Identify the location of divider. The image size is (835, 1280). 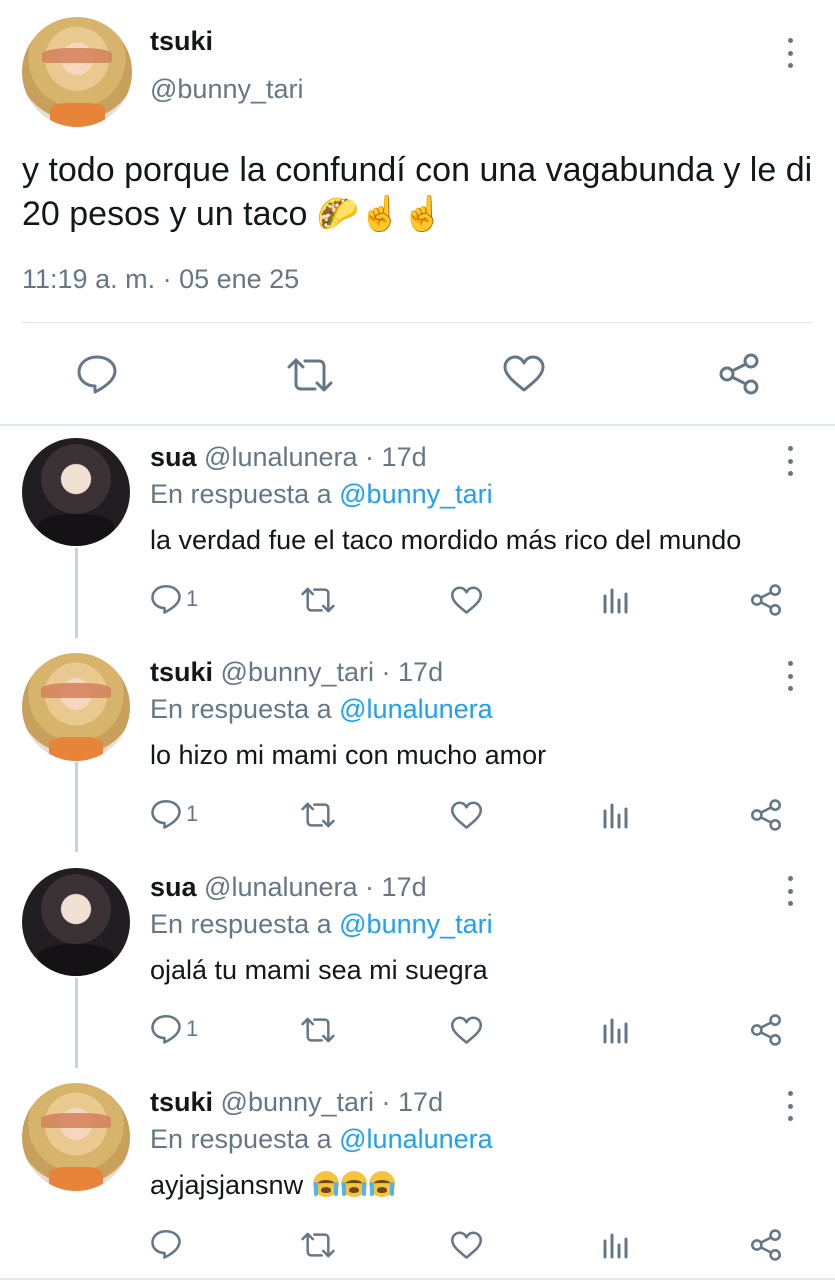
(417, 322).